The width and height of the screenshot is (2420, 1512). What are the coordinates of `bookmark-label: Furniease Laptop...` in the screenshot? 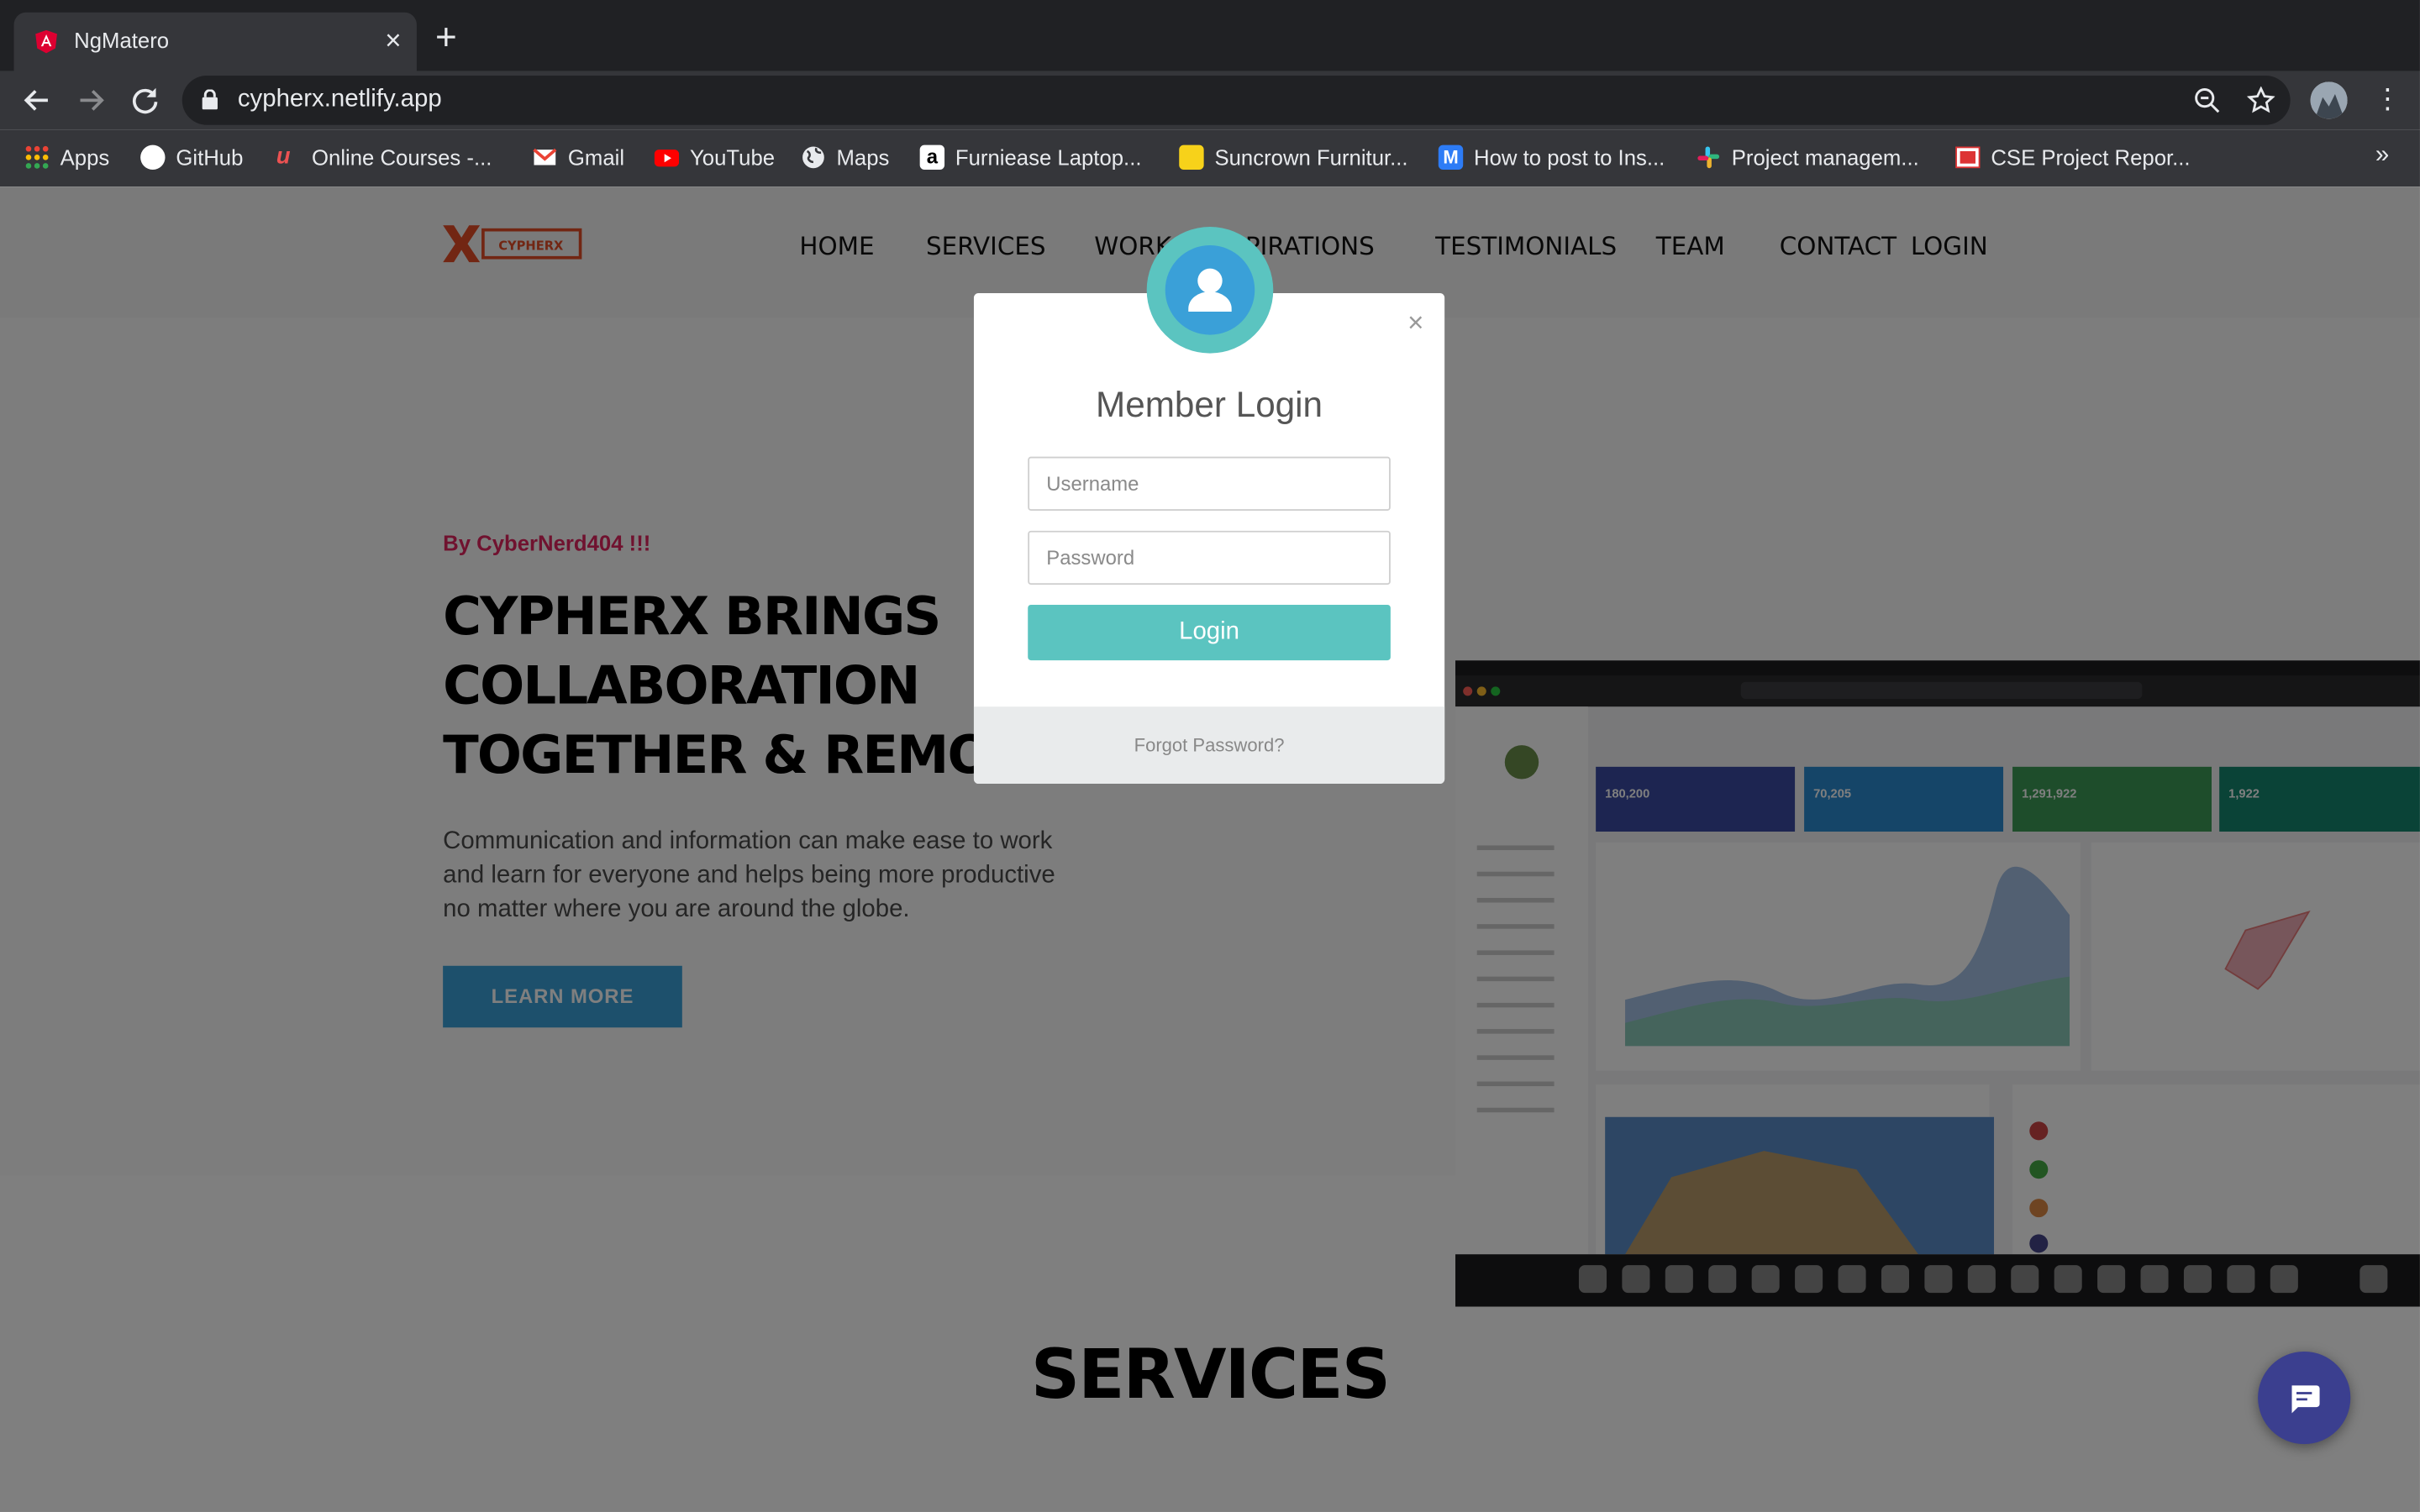 It's located at (1048, 157).